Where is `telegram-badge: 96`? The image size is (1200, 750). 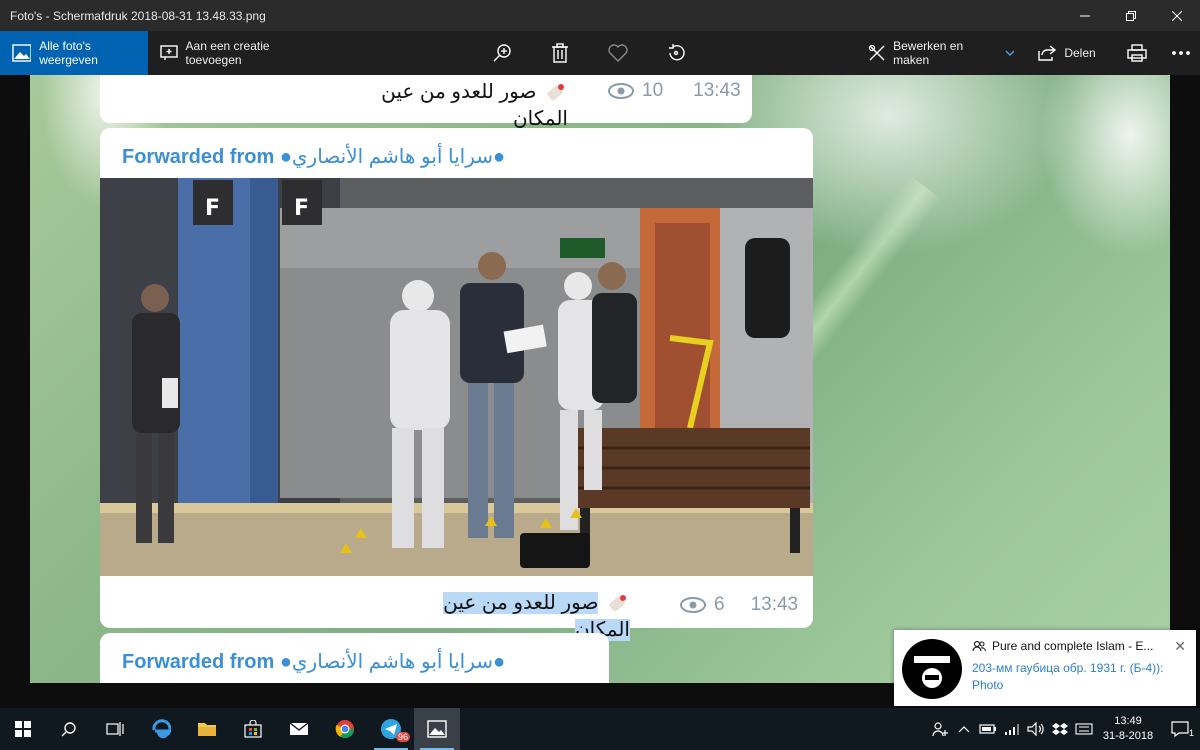 telegram-badge: 96 is located at coordinates (402, 737).